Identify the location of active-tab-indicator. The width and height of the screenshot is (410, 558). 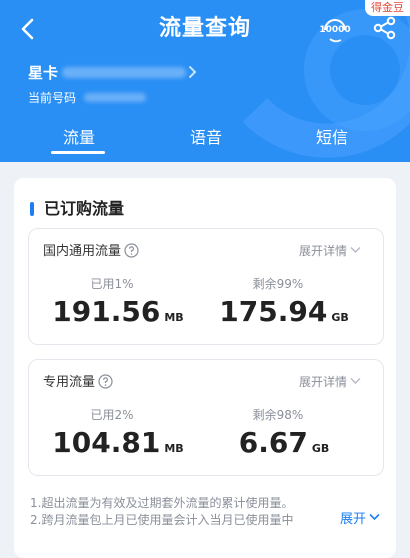
(78, 152).